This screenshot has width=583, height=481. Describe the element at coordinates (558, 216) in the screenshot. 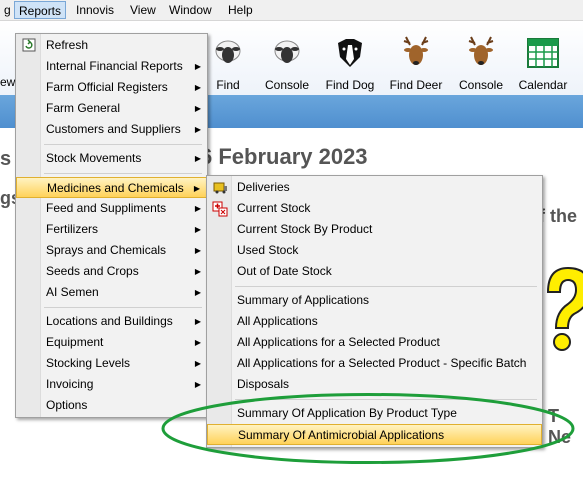

I see `content-fragment: f the` at that location.